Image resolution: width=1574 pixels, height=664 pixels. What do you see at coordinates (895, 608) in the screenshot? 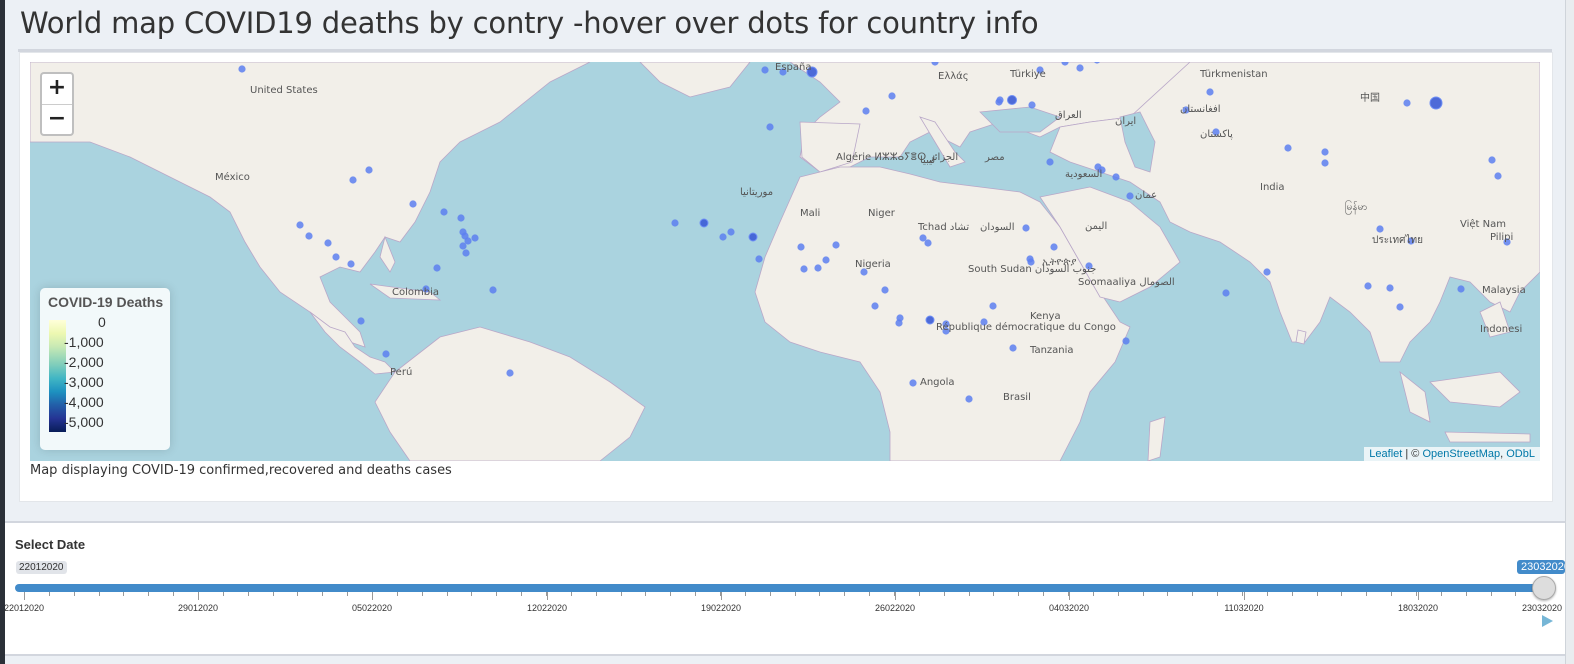
I see `slider-tick-label: 26022020` at bounding box center [895, 608].